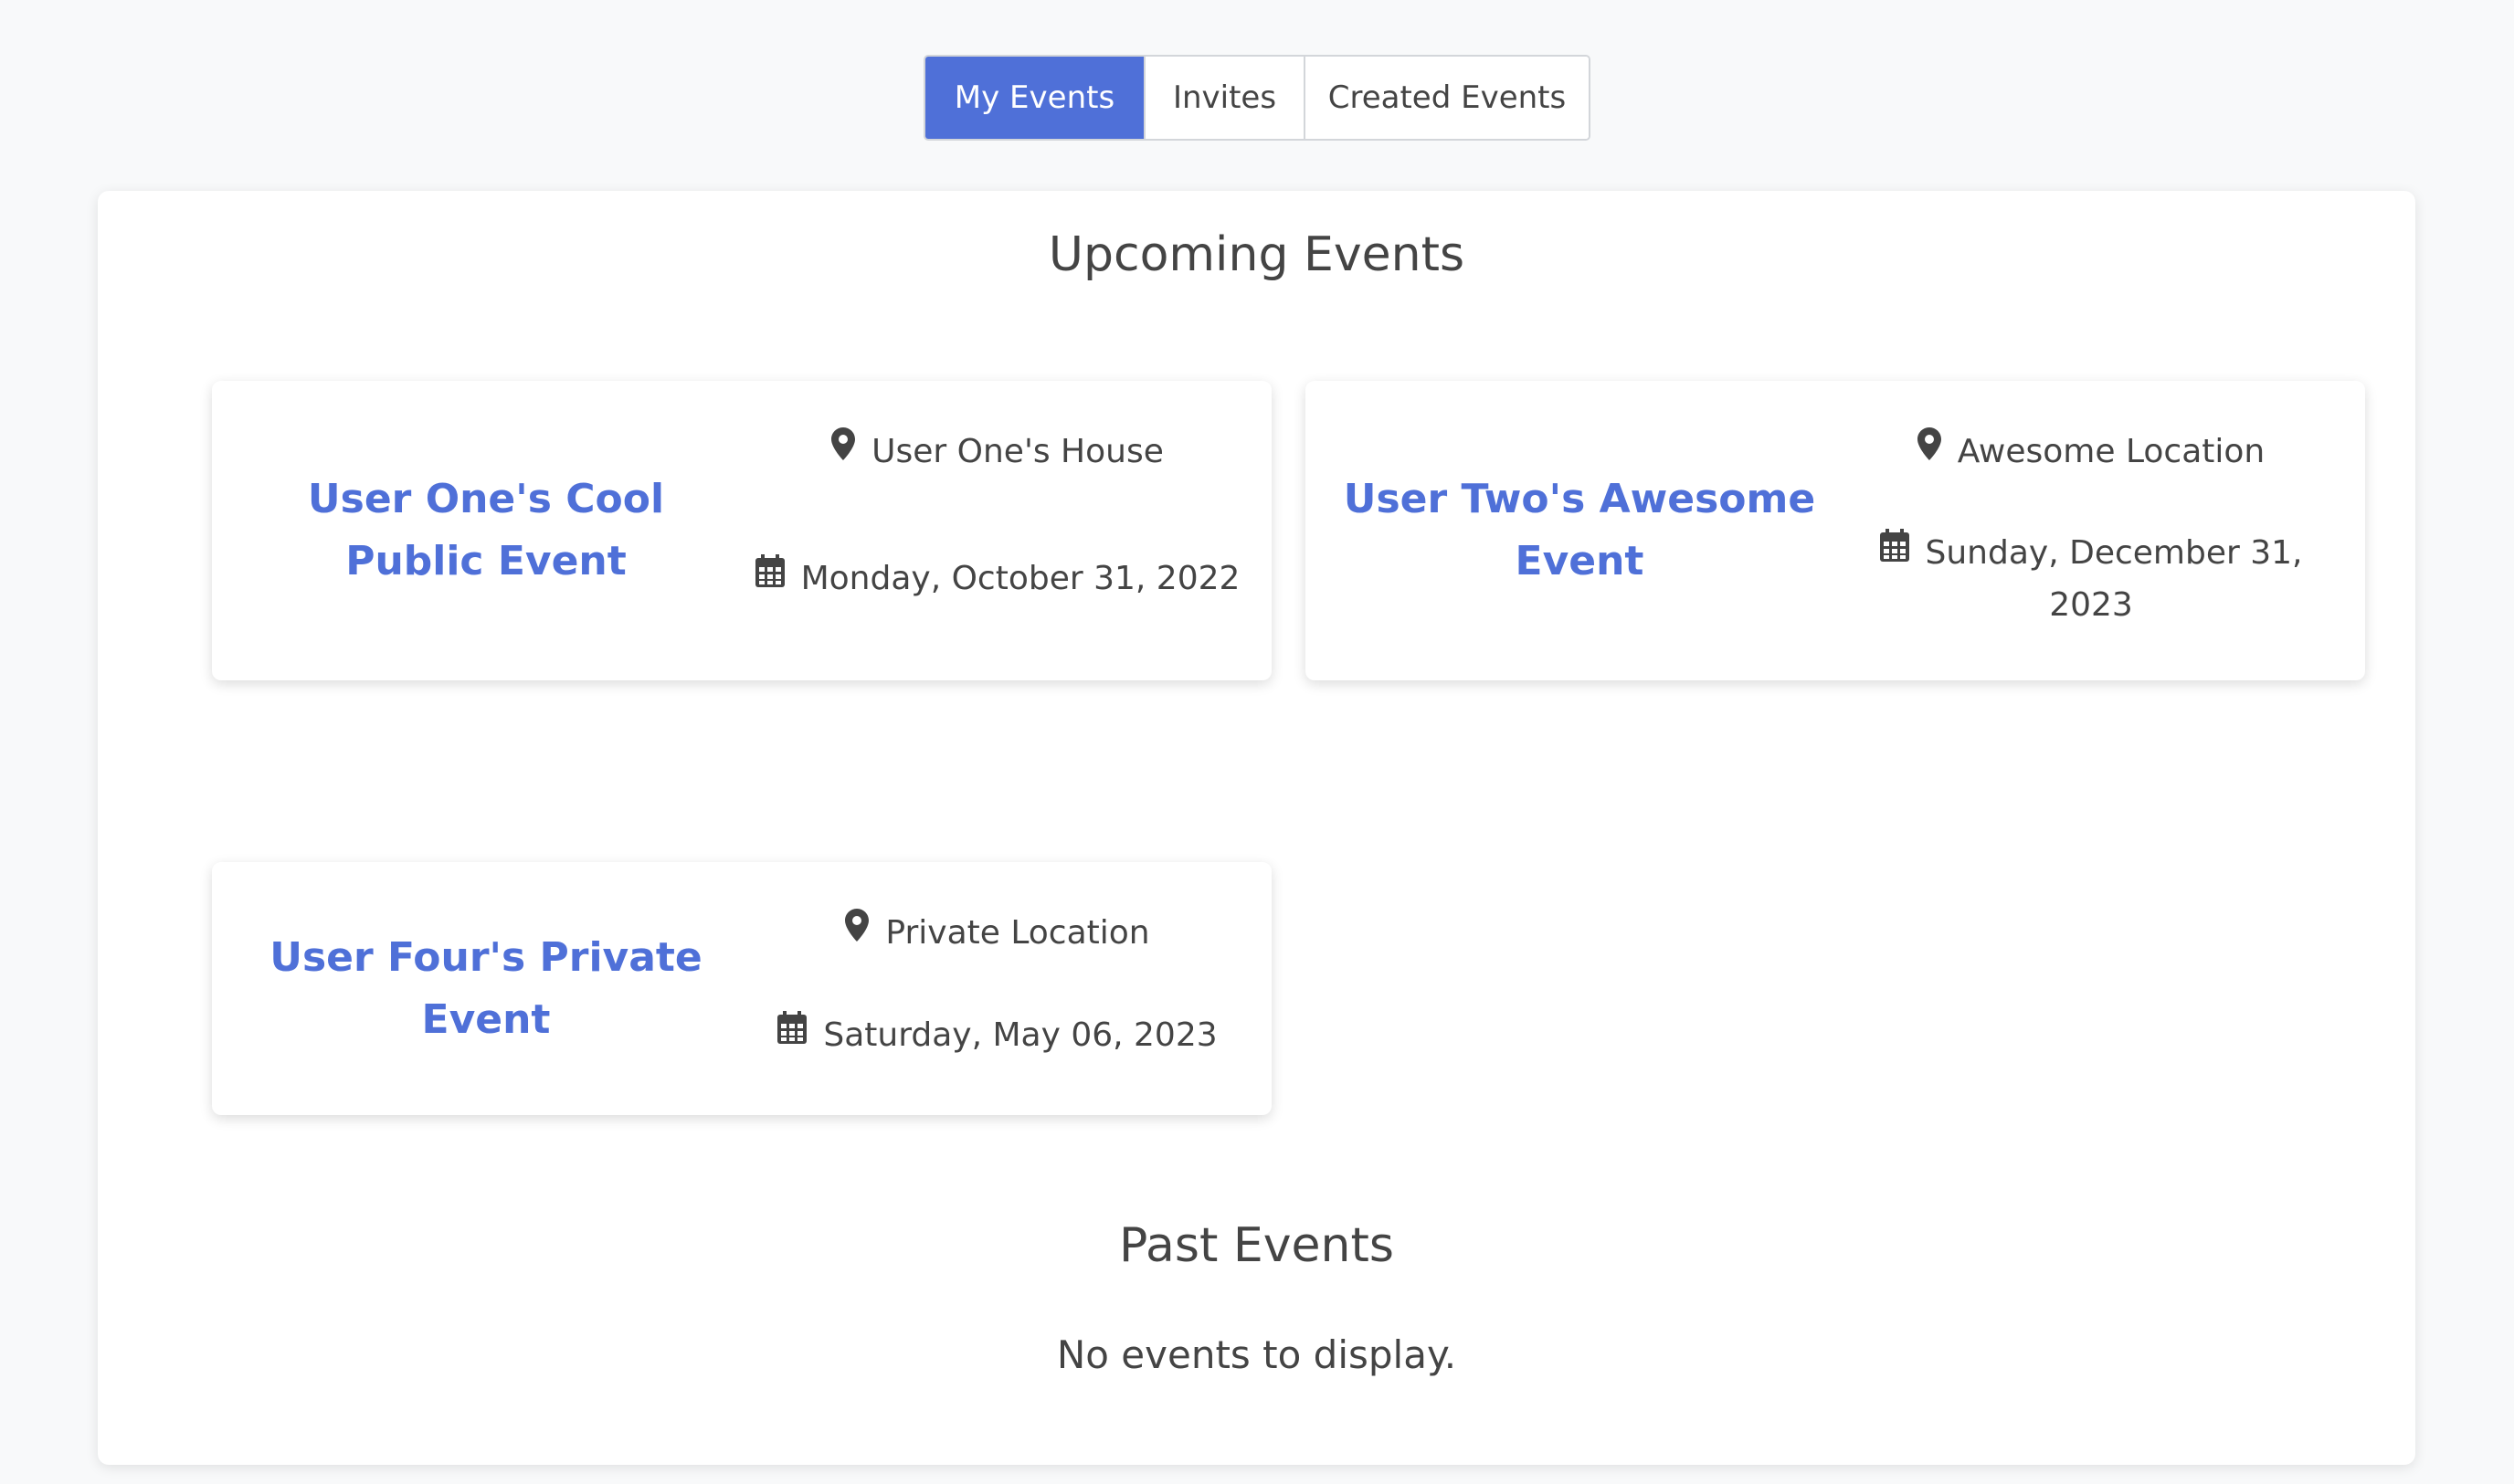  I want to click on event-name-link: User Four's Private Event, so click(486, 988).